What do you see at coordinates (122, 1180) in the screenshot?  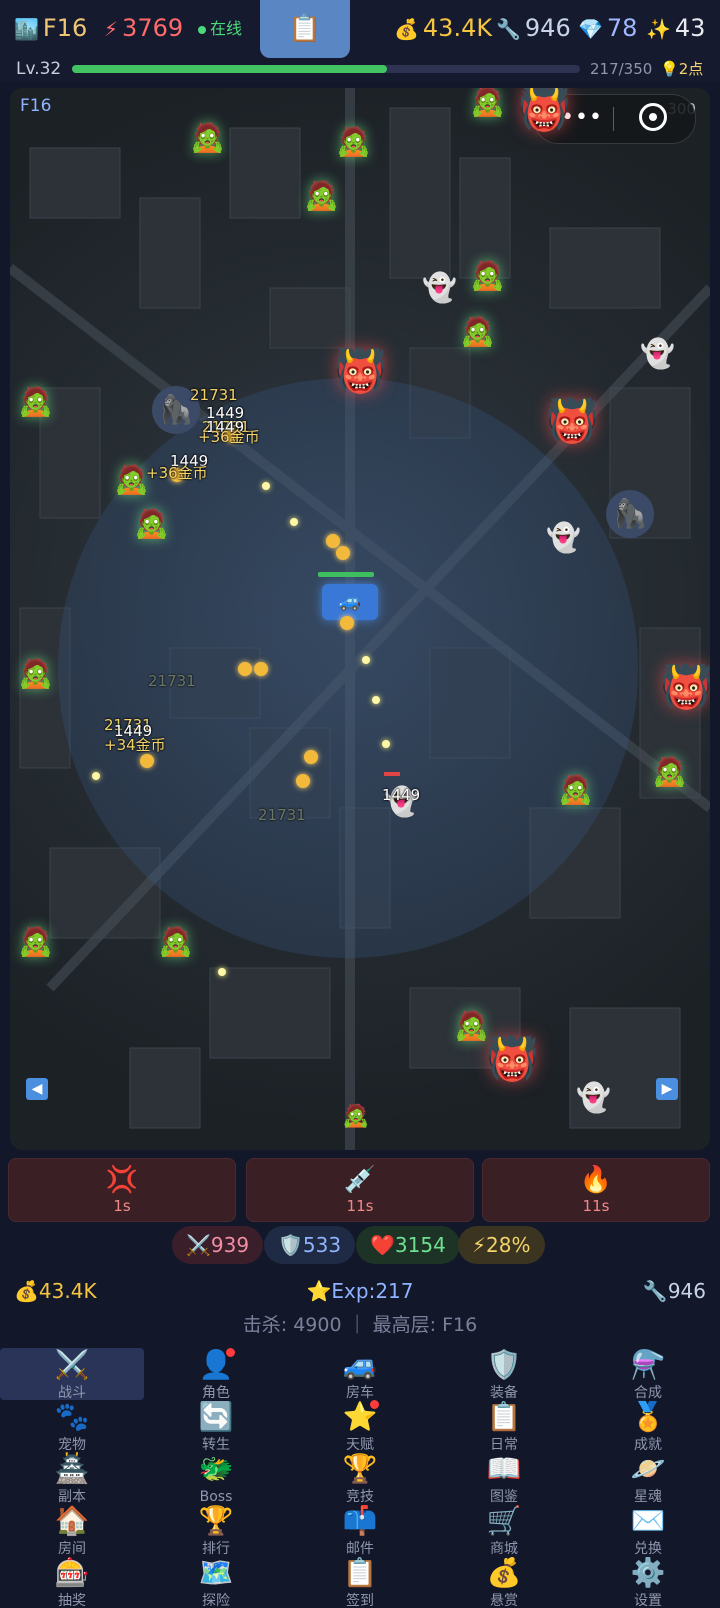 I see `anger-icon: 💢` at bounding box center [122, 1180].